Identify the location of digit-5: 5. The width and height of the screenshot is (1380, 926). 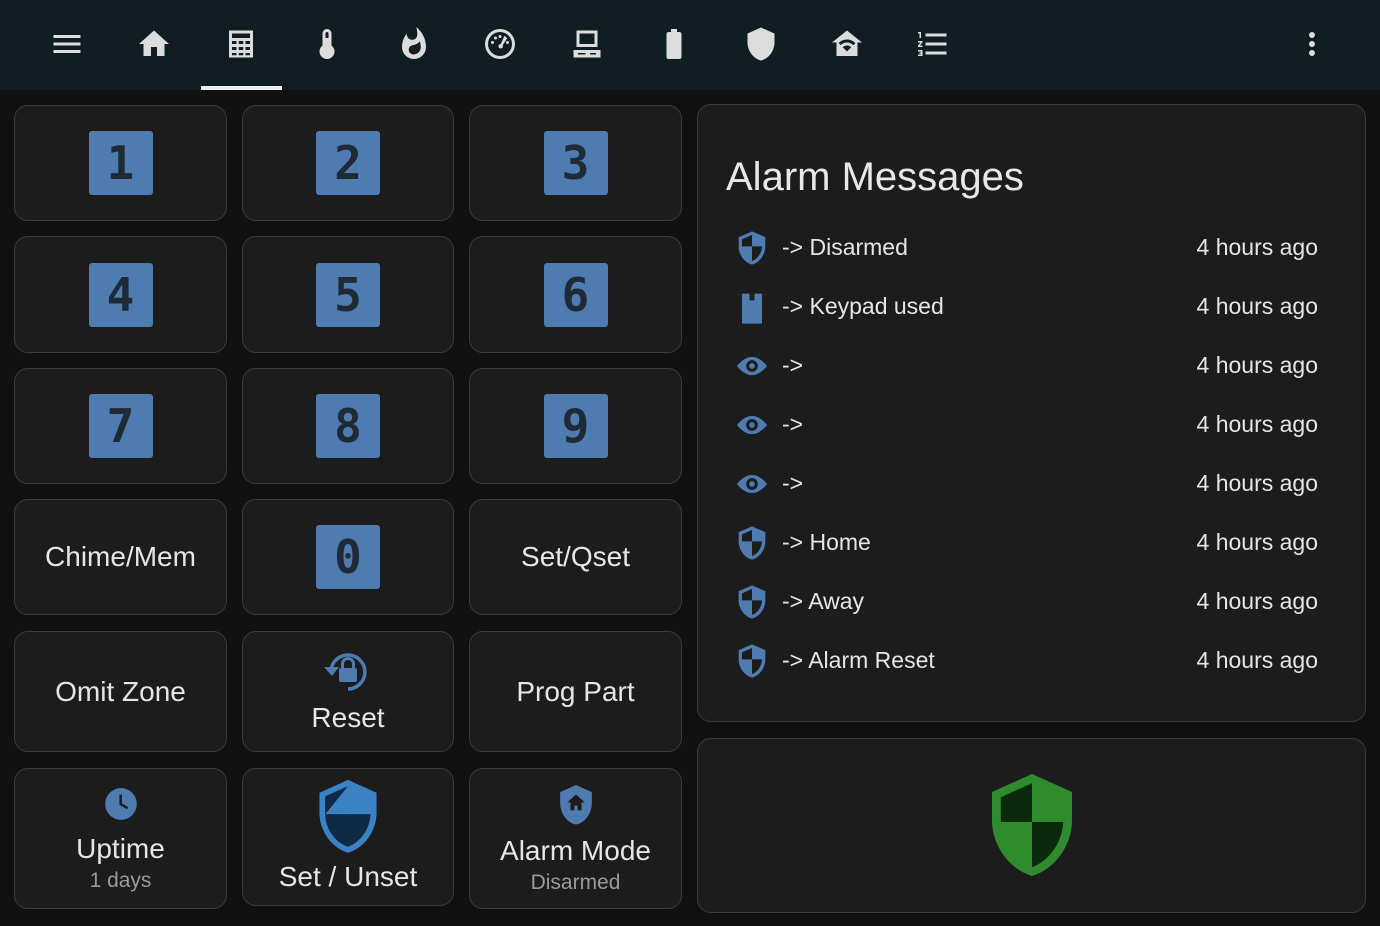
(348, 294).